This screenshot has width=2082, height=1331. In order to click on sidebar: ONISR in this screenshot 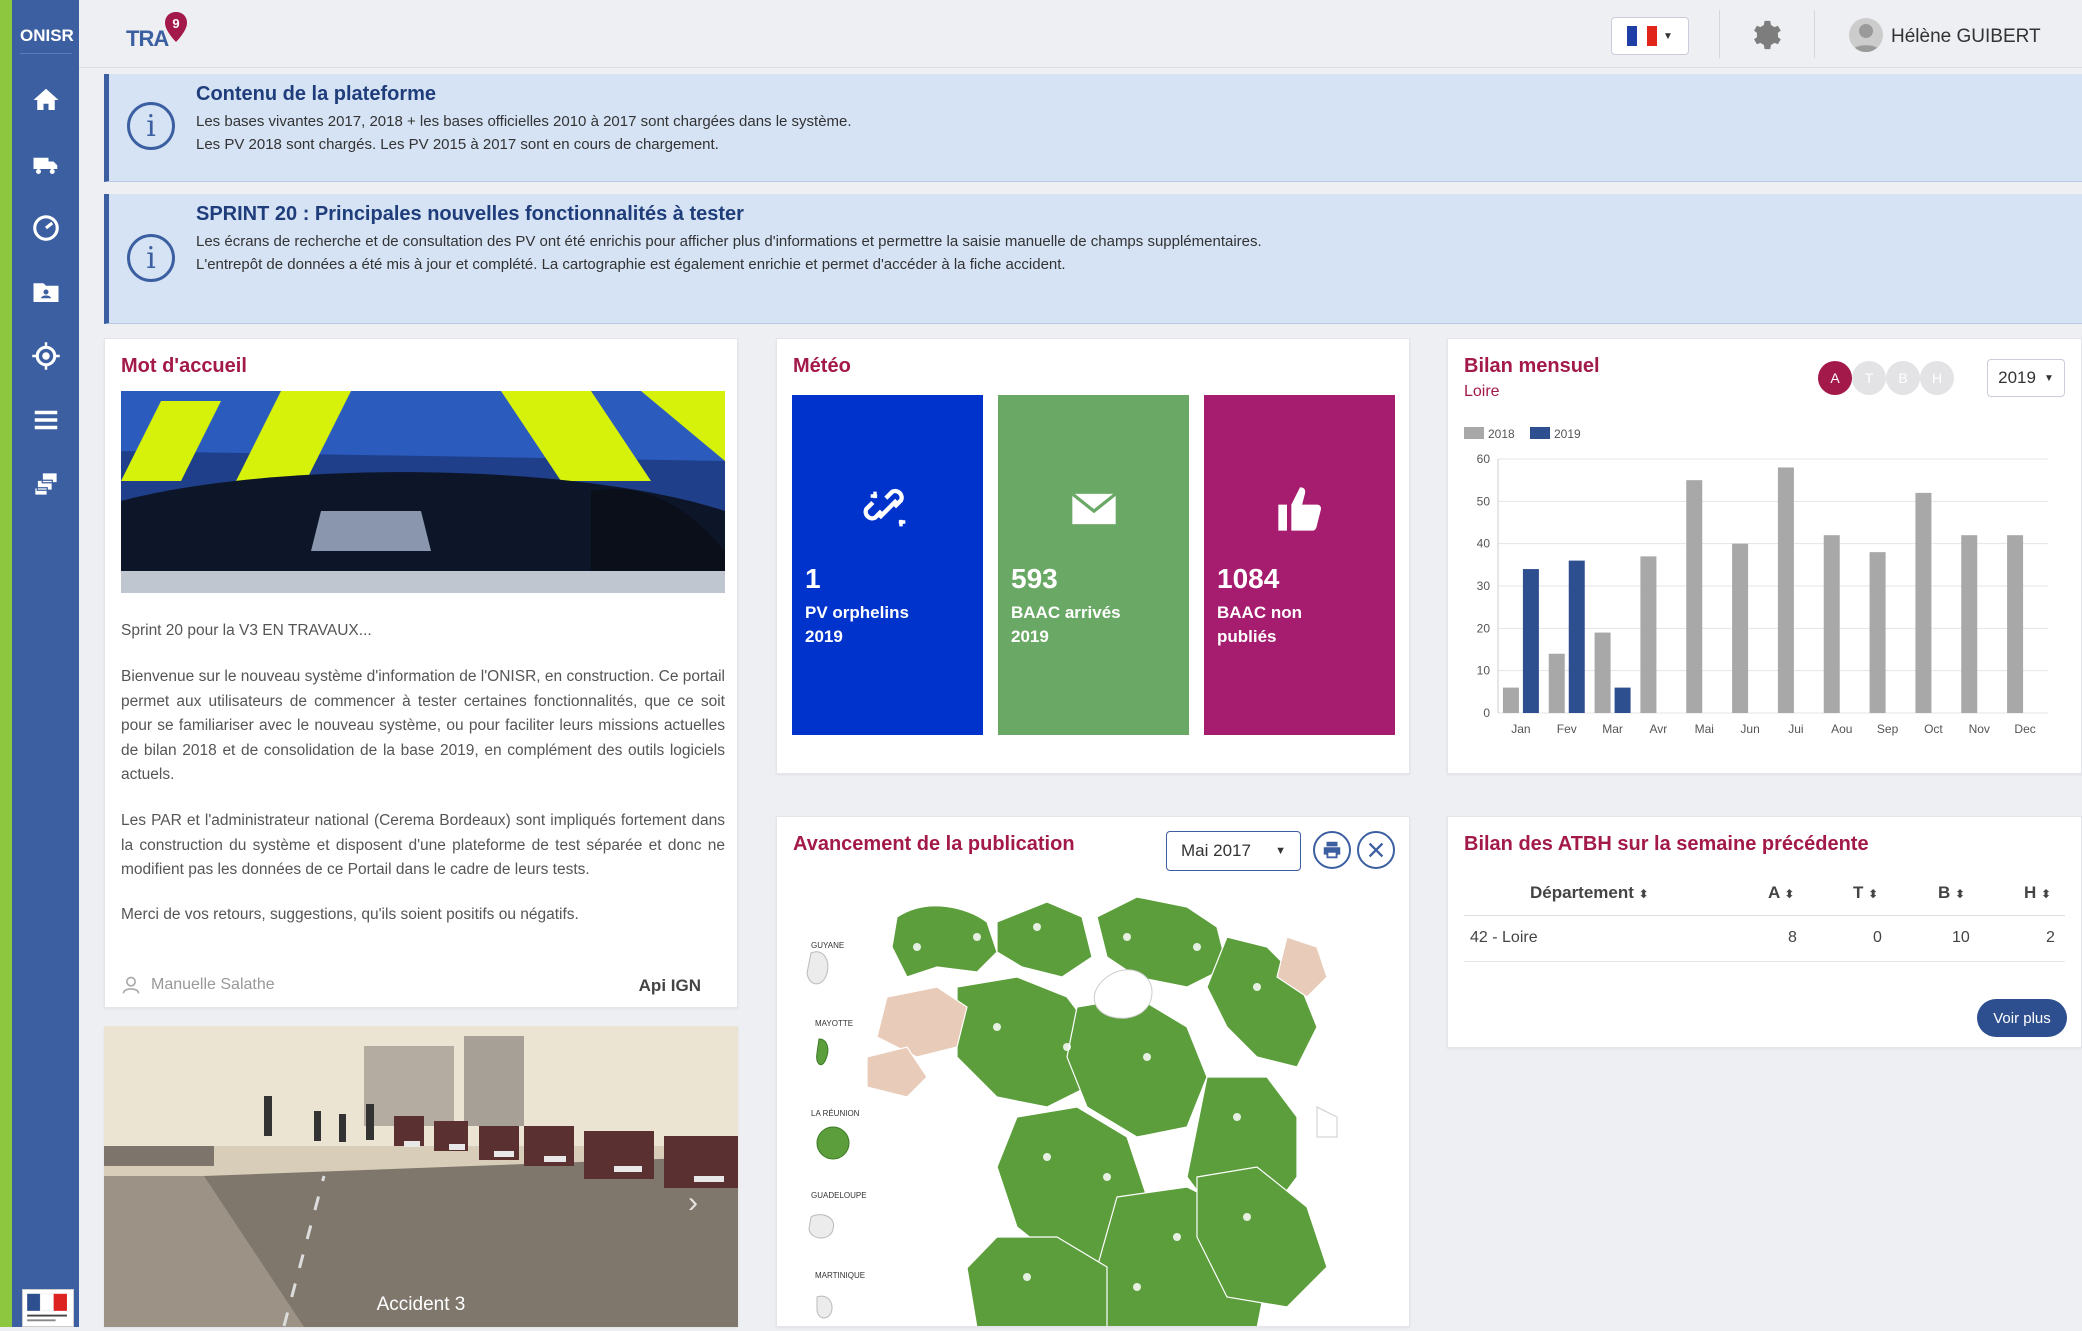, I will do `click(45, 663)`.